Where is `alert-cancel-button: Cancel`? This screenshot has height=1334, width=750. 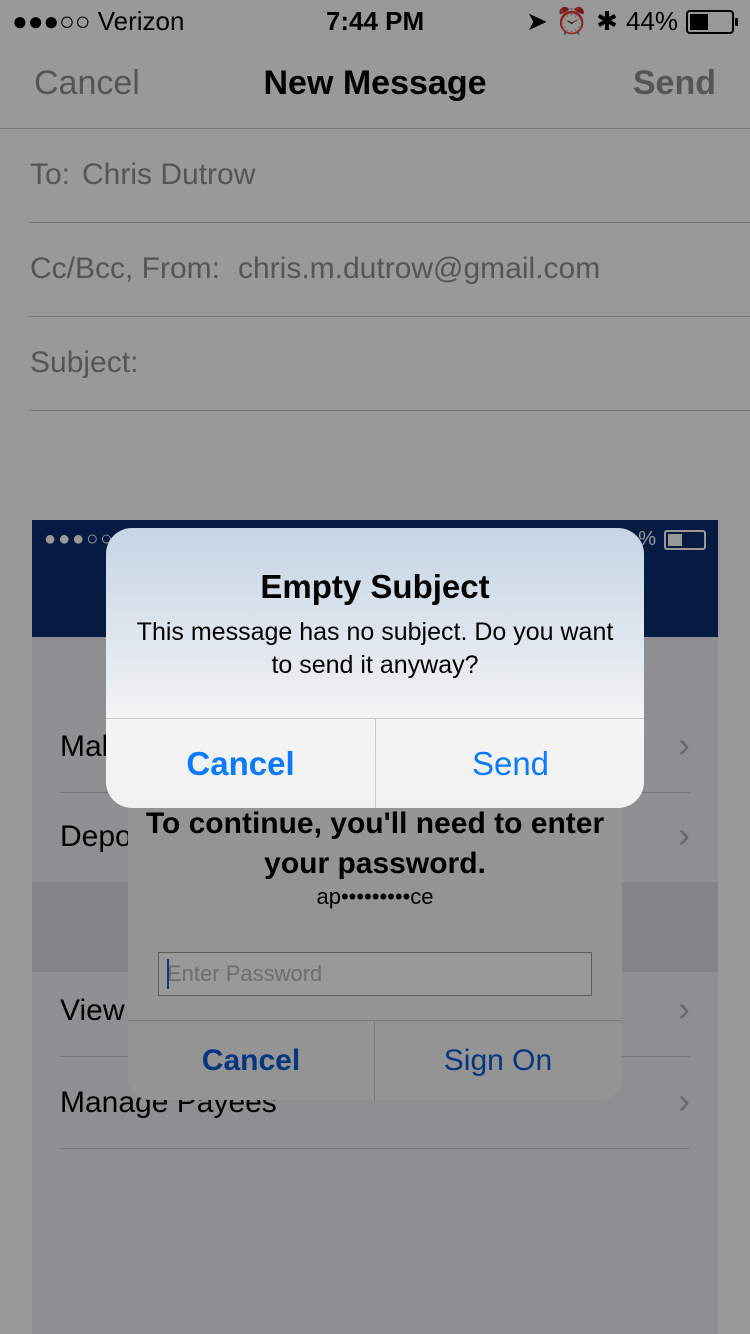 alert-cancel-button: Cancel is located at coordinates (240, 763).